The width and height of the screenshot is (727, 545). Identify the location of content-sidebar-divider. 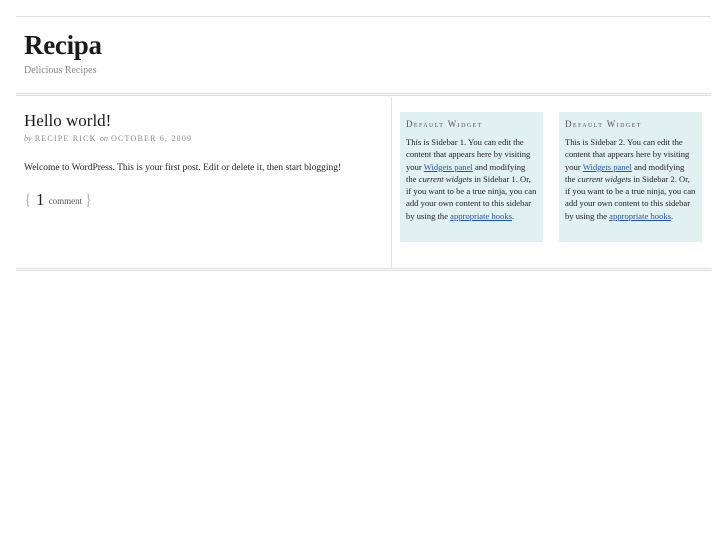
(391, 182).